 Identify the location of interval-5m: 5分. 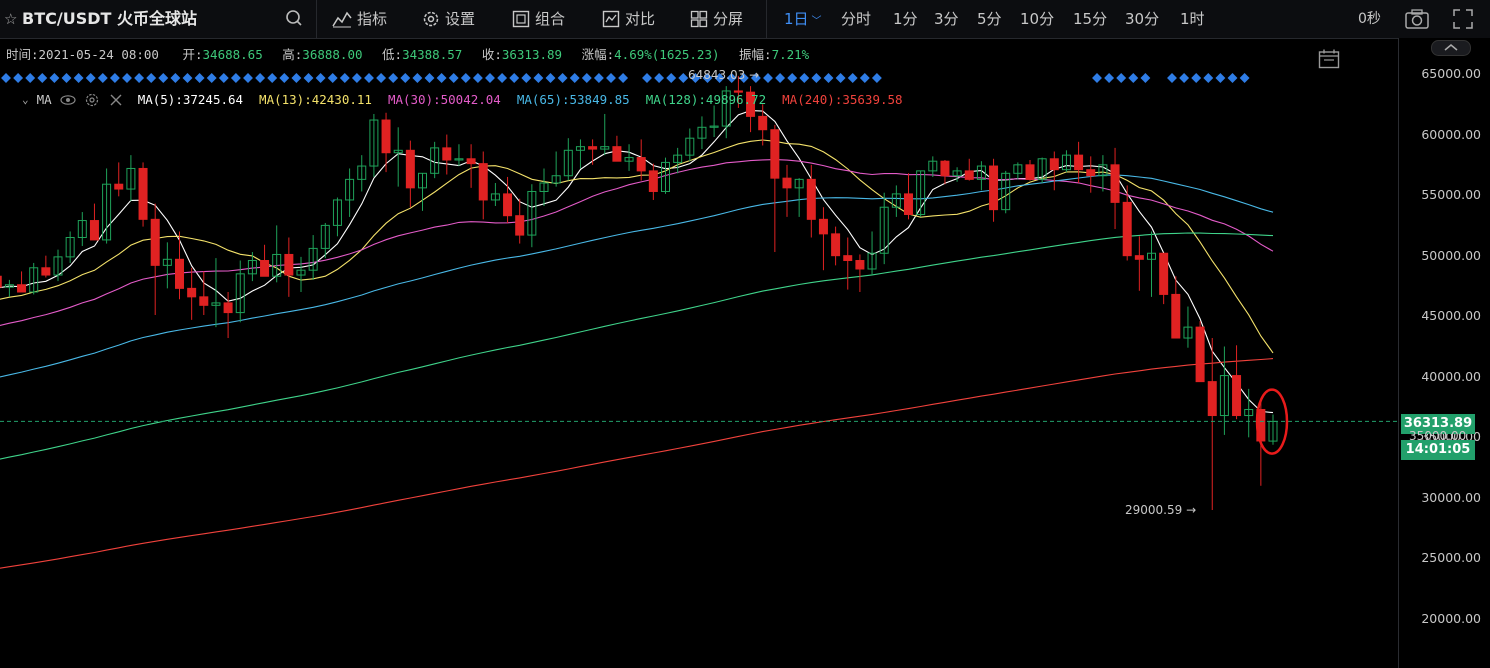
(989, 19).